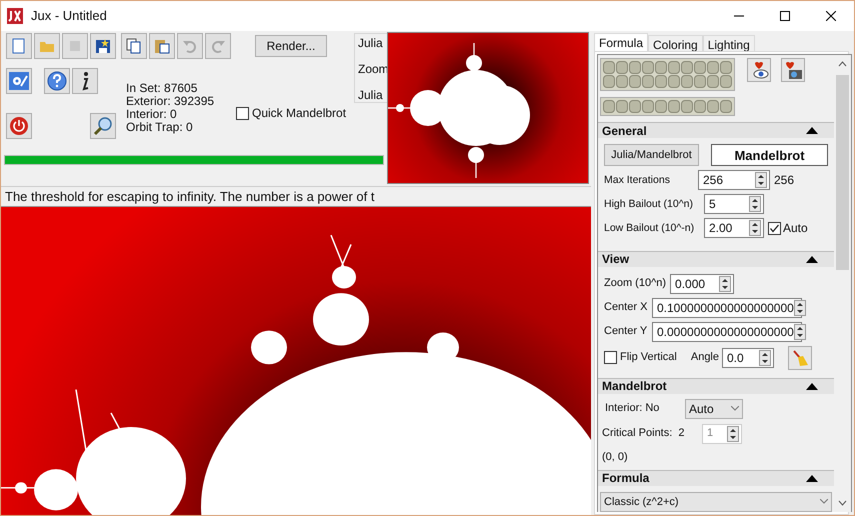  Describe the element at coordinates (15, 16) in the screenshot. I see `app-logo-icon` at that location.